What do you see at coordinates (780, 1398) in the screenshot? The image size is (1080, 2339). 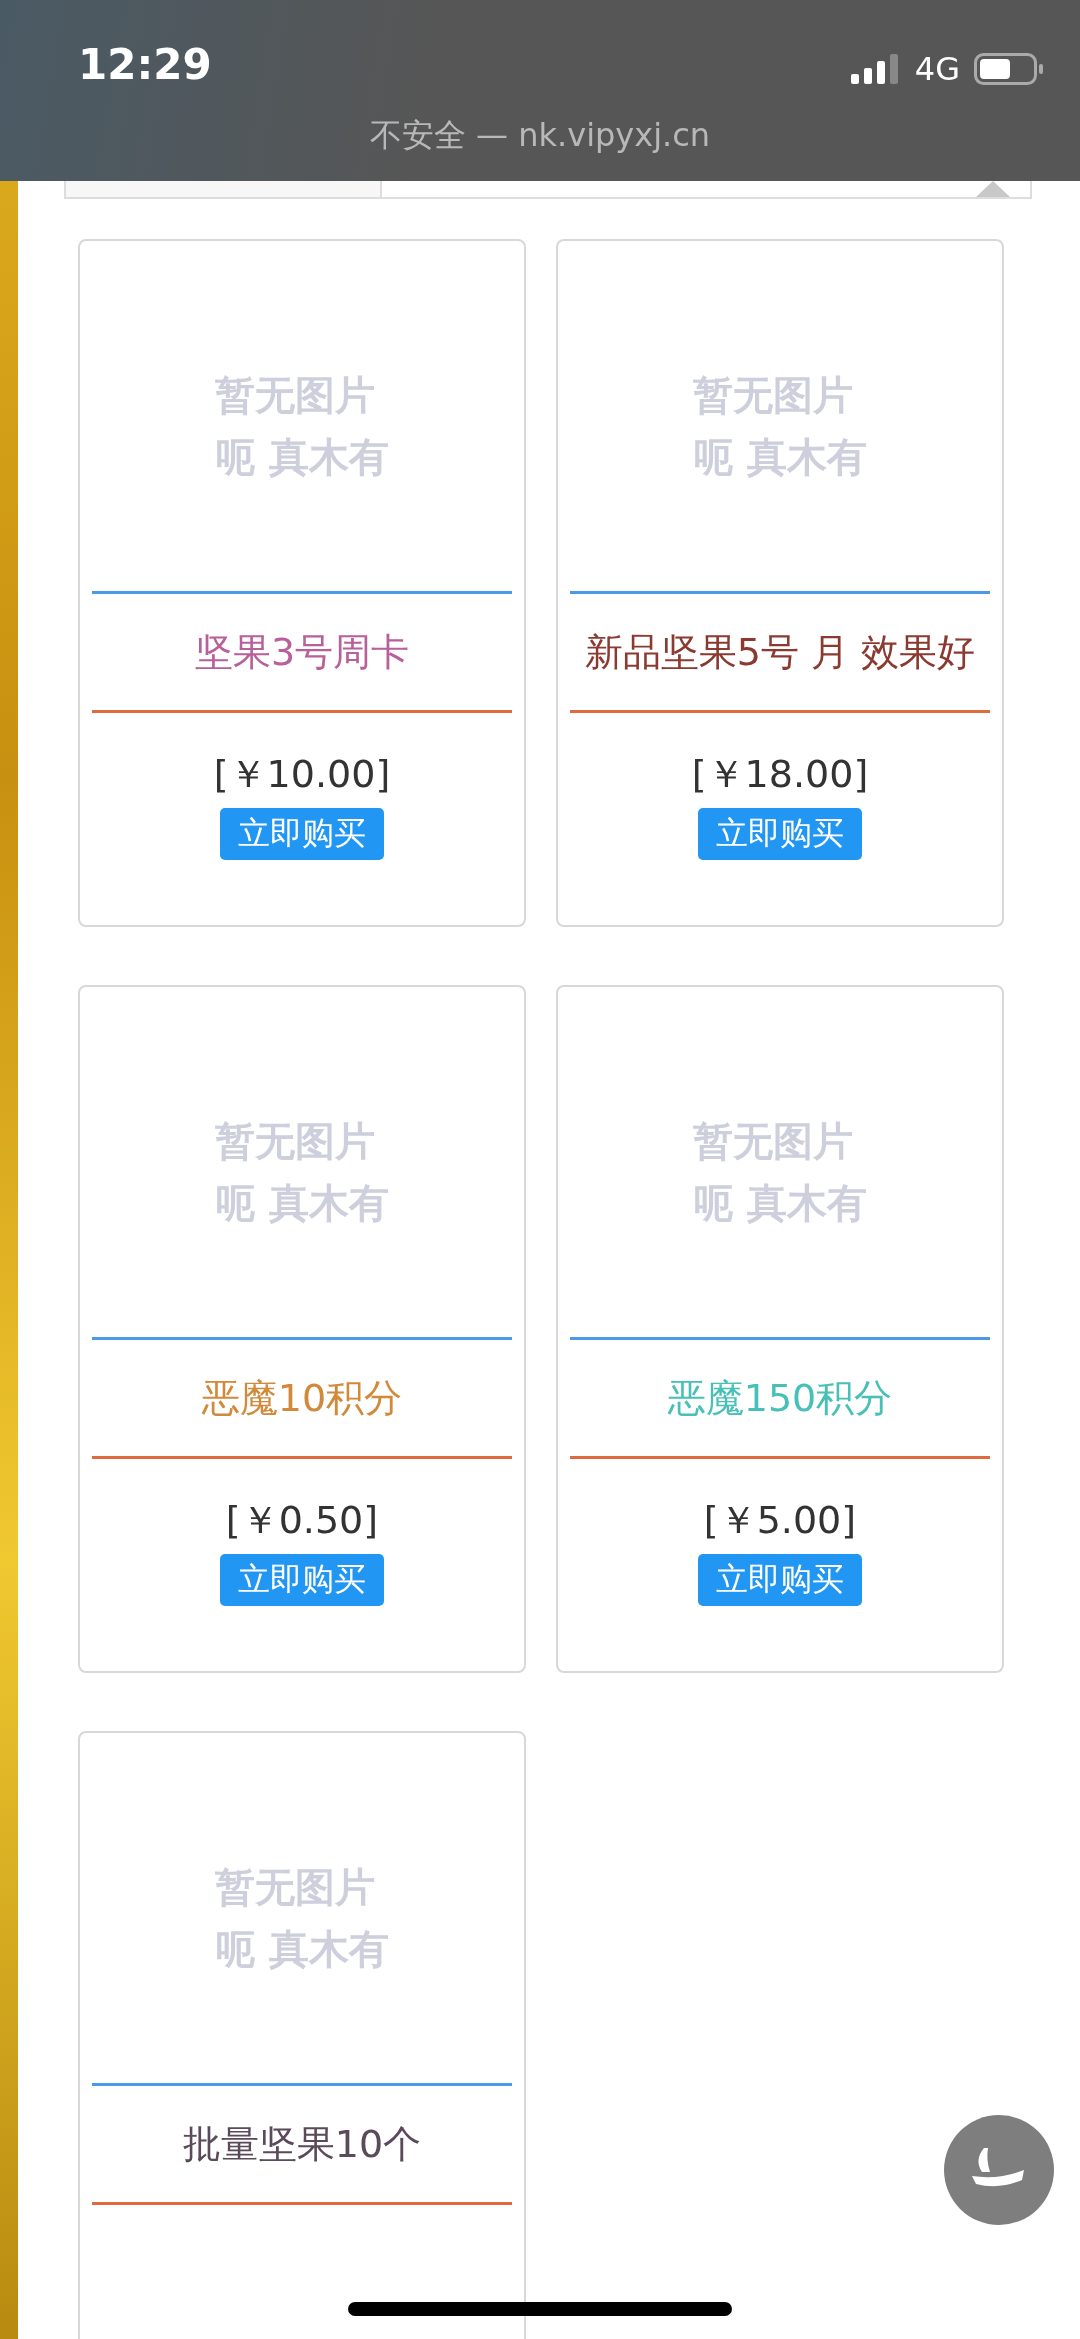 I see `product-title: 恶魔150积分` at bounding box center [780, 1398].